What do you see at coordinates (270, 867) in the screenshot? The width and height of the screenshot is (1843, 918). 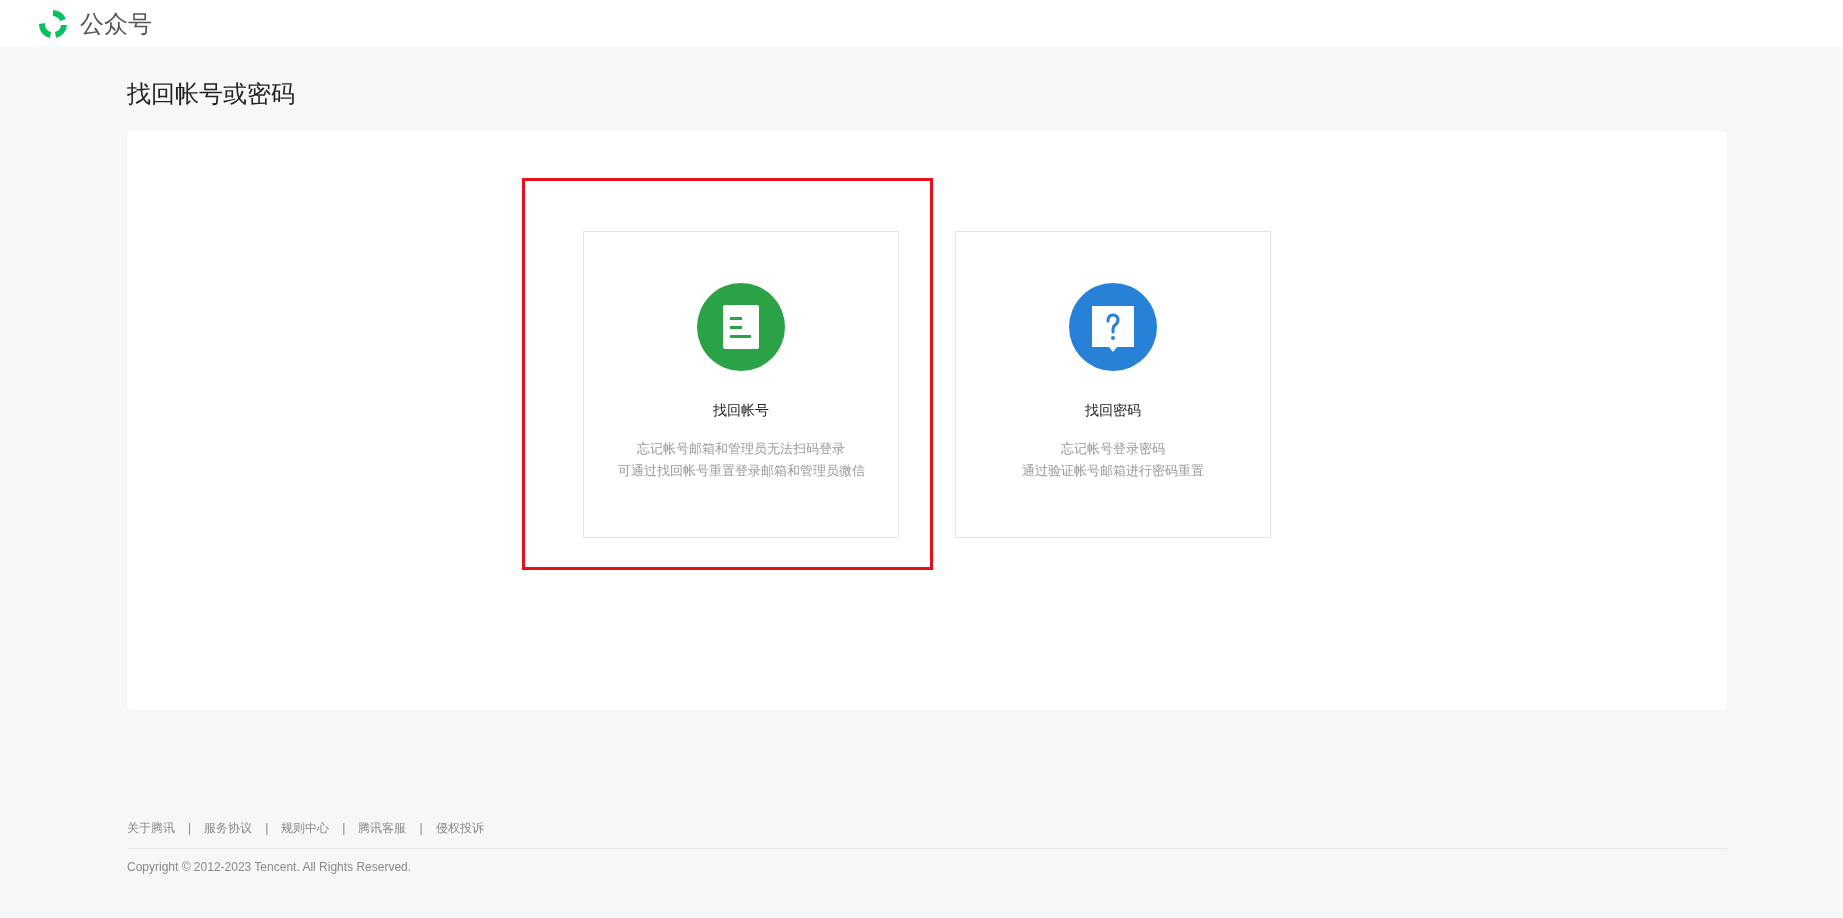 I see `copyright-text: Copyright © 2012-2023 Tencent. All Rights Reserved.` at bounding box center [270, 867].